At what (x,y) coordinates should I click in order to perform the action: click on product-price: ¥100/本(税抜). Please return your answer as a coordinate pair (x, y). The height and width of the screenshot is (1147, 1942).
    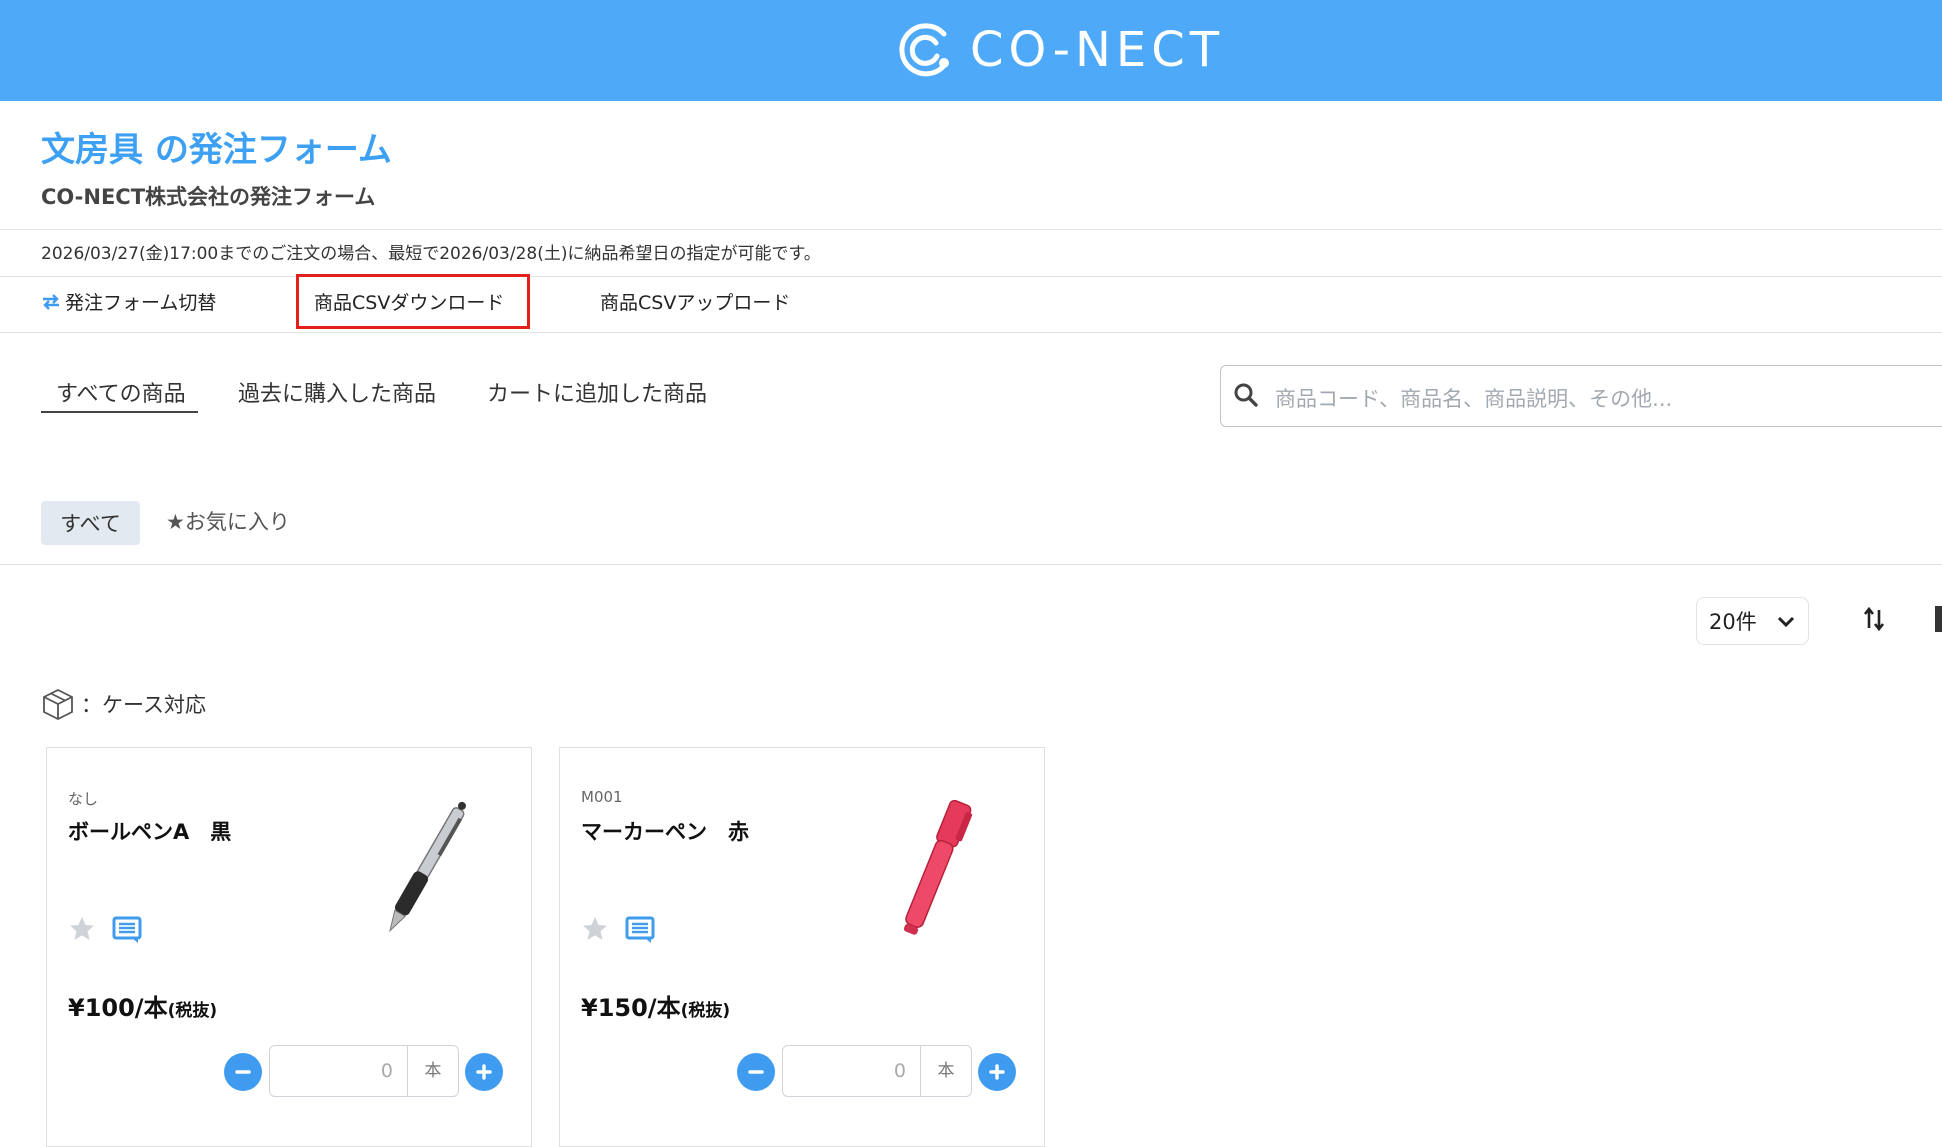
    Looking at the image, I should click on (142, 1005).